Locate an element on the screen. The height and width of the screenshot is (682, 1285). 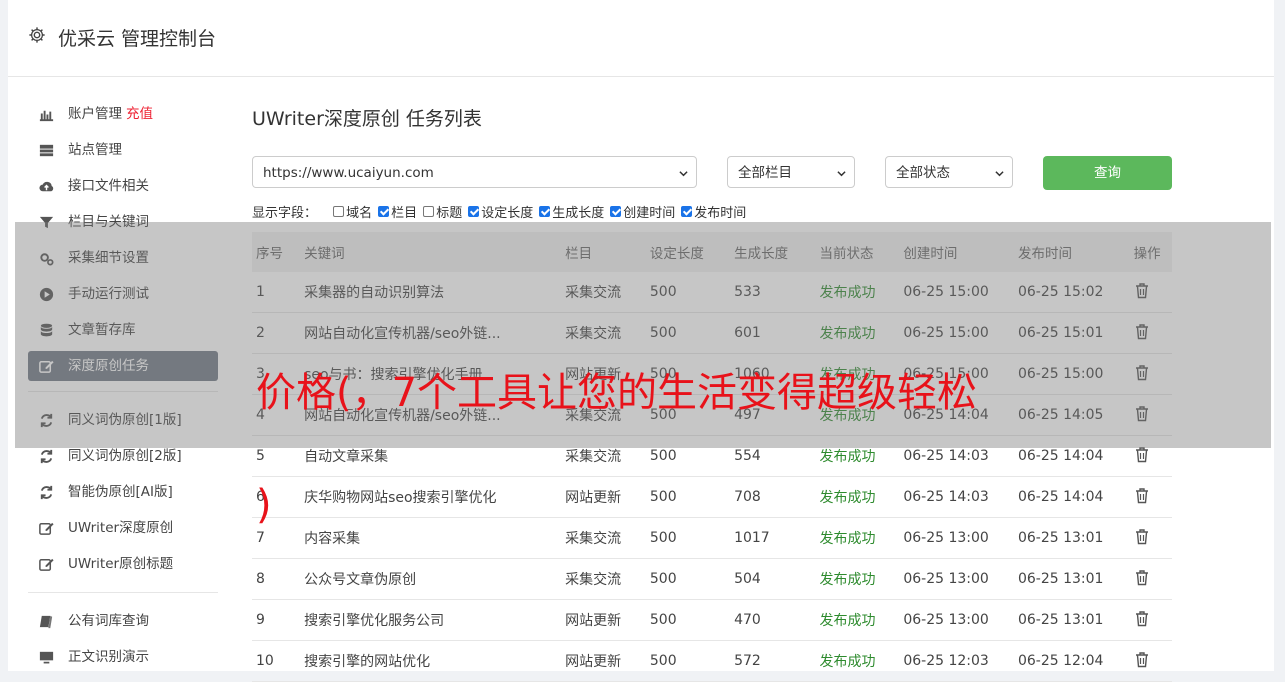
table-cell: 572 is located at coordinates (776, 661).